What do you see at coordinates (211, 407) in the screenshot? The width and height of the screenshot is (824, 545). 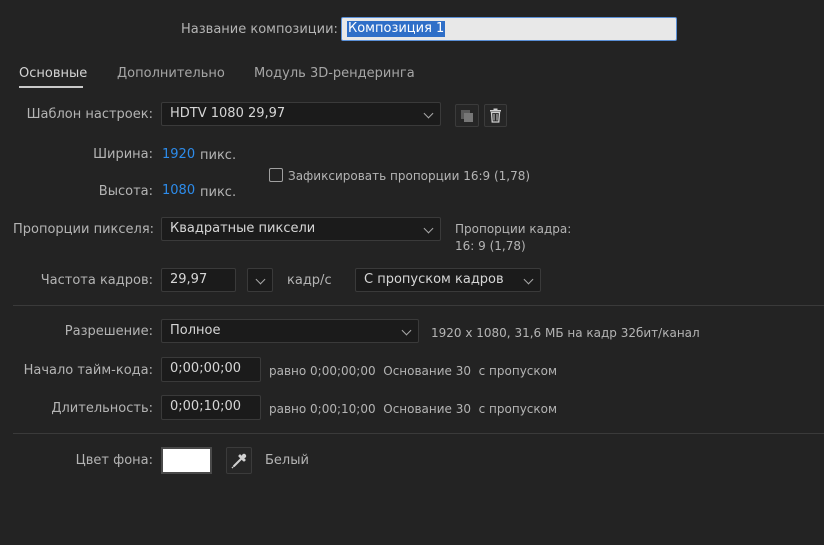 I see `duration-input: 0;00;10;00` at bounding box center [211, 407].